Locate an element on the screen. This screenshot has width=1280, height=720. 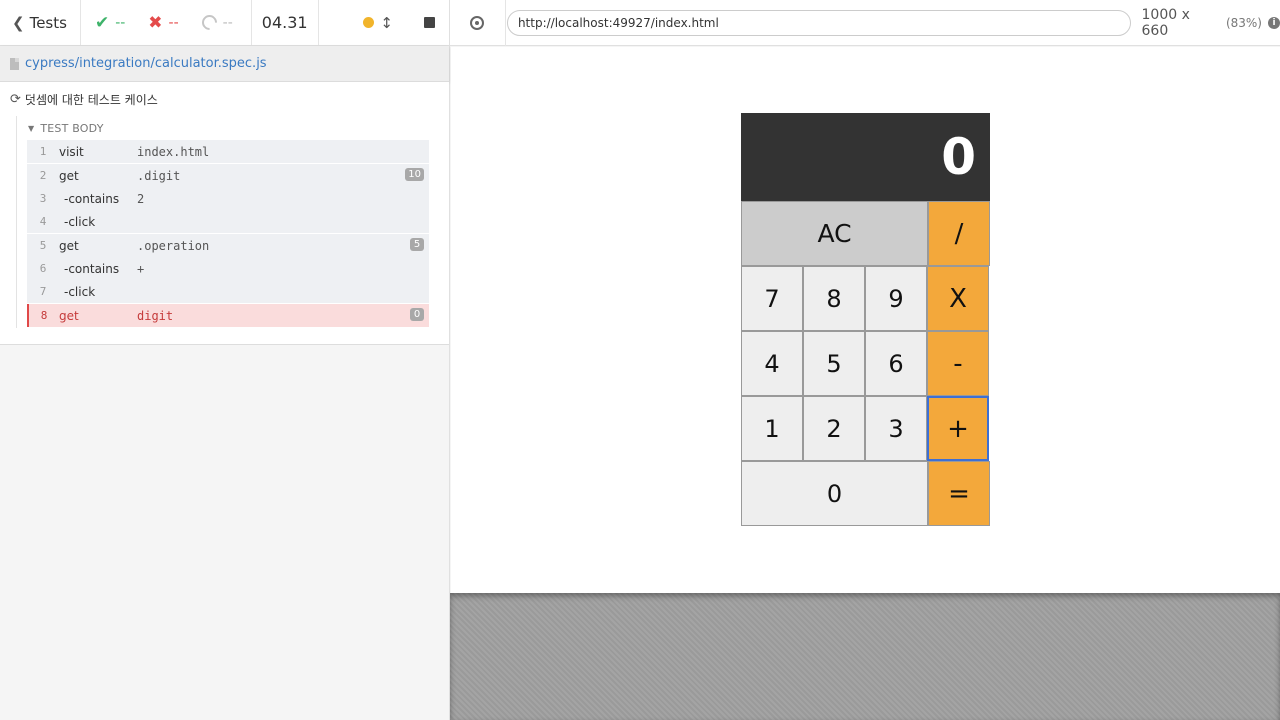
command-row-failed: 8 get digit 0 is located at coordinates (228, 315).